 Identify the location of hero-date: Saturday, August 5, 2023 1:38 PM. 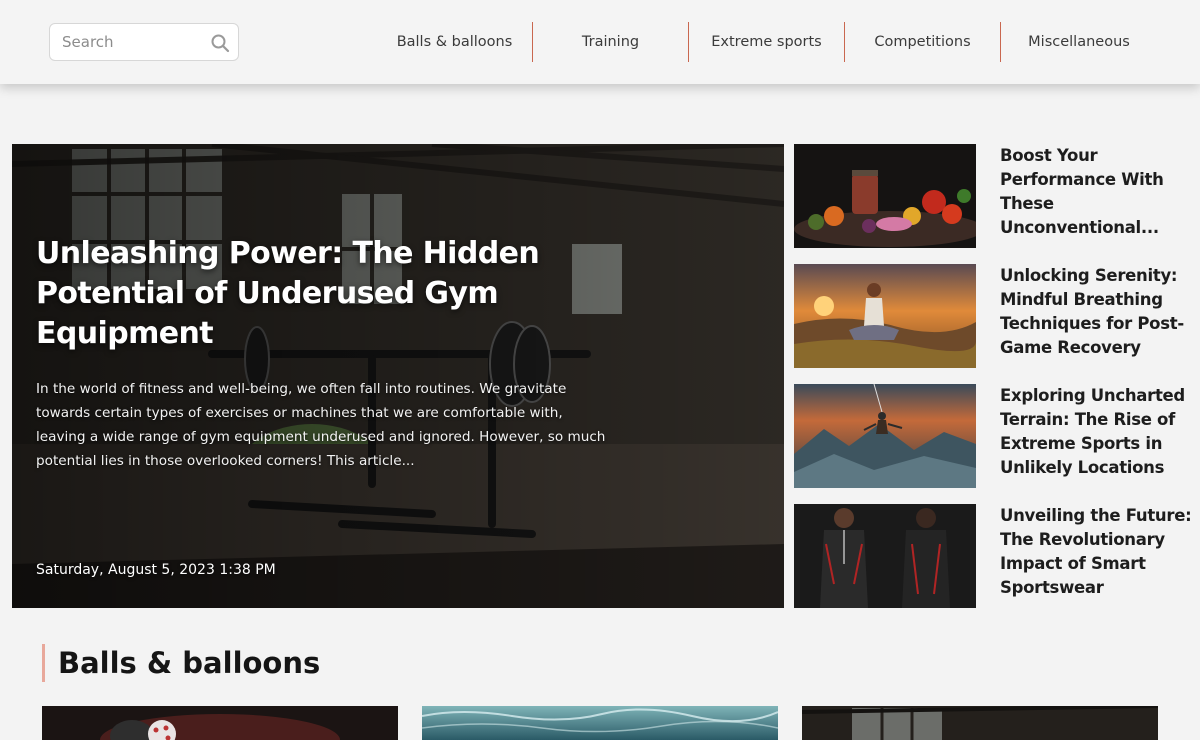
(156, 570).